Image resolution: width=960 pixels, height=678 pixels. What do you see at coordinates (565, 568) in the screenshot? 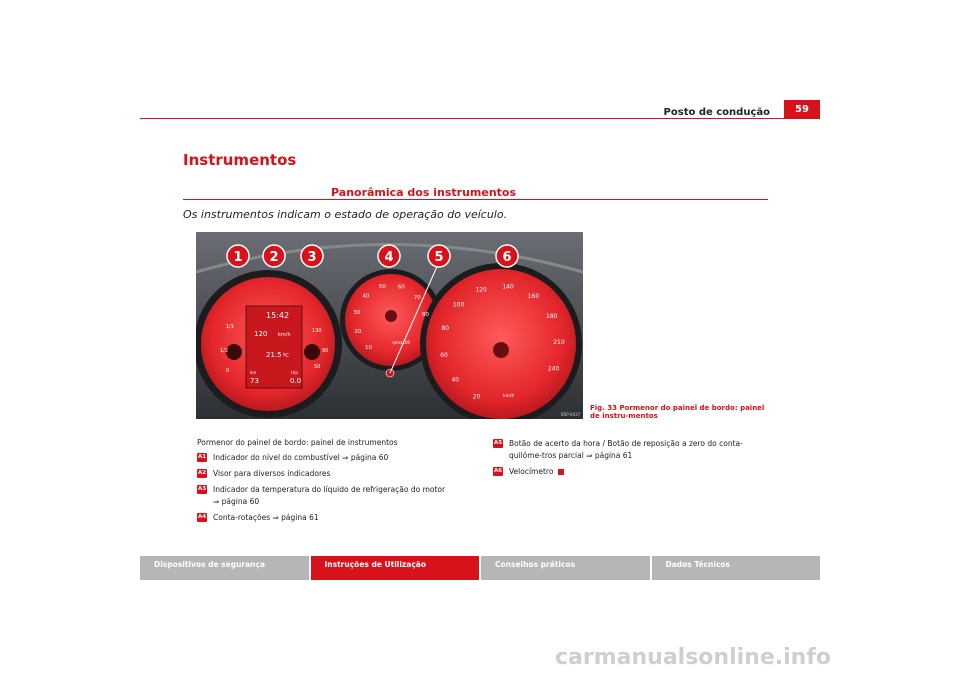
I see `tab-conselhos-praticos: Conselhos práticos` at bounding box center [565, 568].